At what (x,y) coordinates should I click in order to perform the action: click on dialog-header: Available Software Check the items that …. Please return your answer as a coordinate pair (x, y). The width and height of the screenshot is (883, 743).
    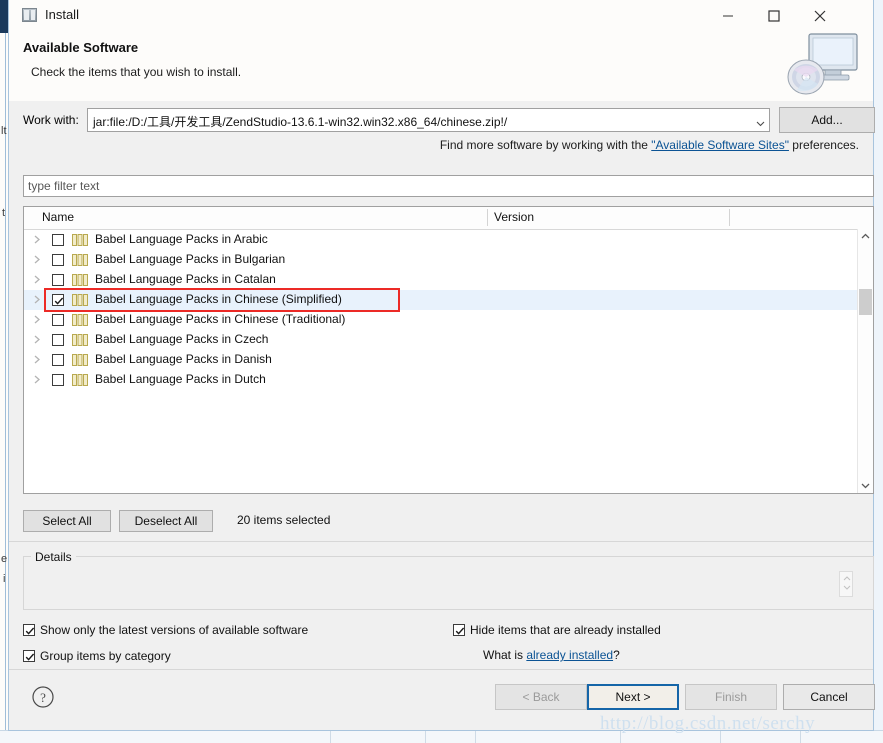
    Looking at the image, I should click on (441, 81).